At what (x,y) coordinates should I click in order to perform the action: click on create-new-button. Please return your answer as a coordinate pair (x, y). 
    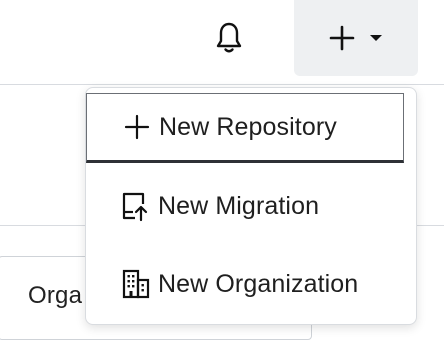
    Looking at the image, I should click on (356, 38).